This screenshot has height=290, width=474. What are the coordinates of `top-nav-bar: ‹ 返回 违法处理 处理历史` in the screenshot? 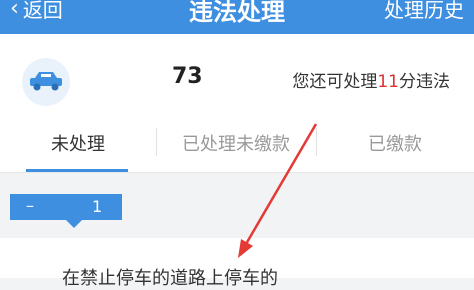 It's located at (237, 17).